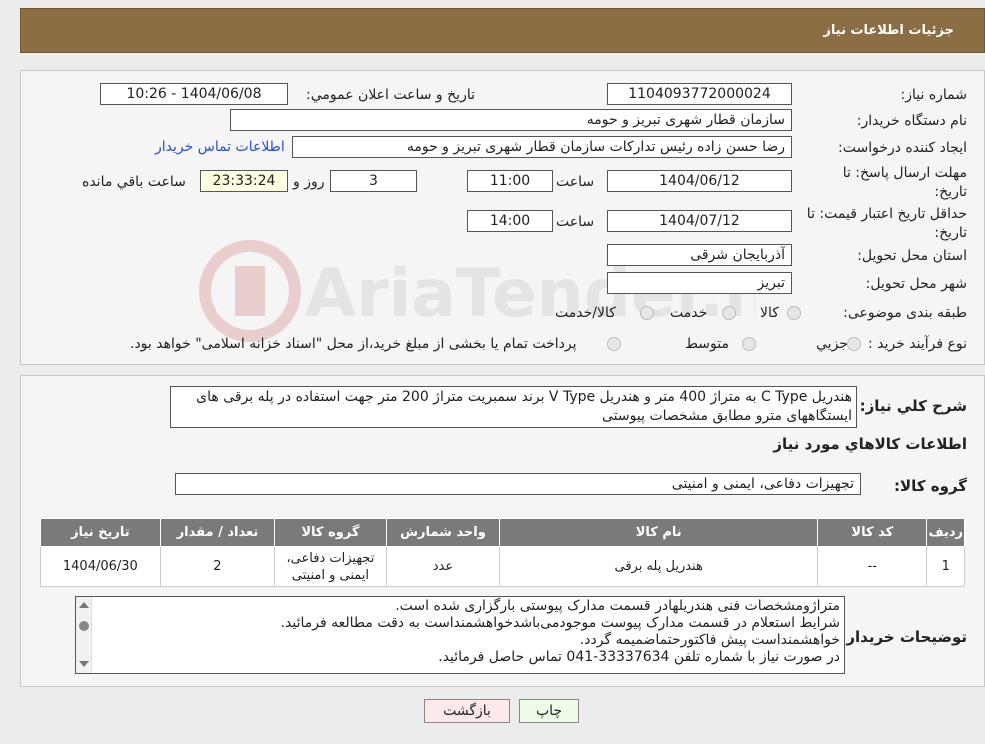 This screenshot has width=985, height=744. I want to click on page-title: جزئیات اطلاعات نیاز, so click(888, 30).